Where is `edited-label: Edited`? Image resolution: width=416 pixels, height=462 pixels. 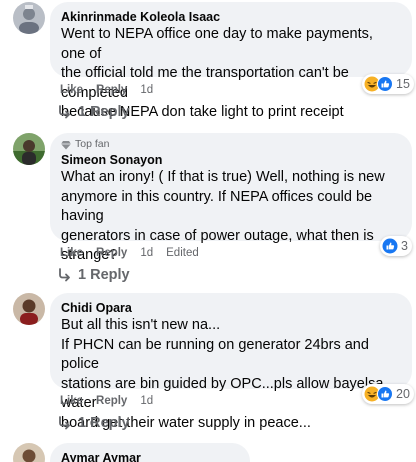 edited-label: Edited is located at coordinates (182, 253).